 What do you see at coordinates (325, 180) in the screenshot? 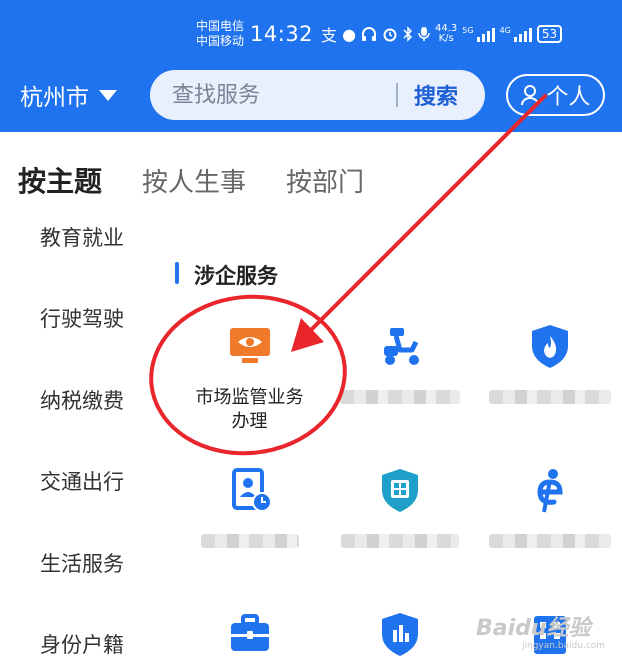
I see `tab-by-department: 按部门` at bounding box center [325, 180].